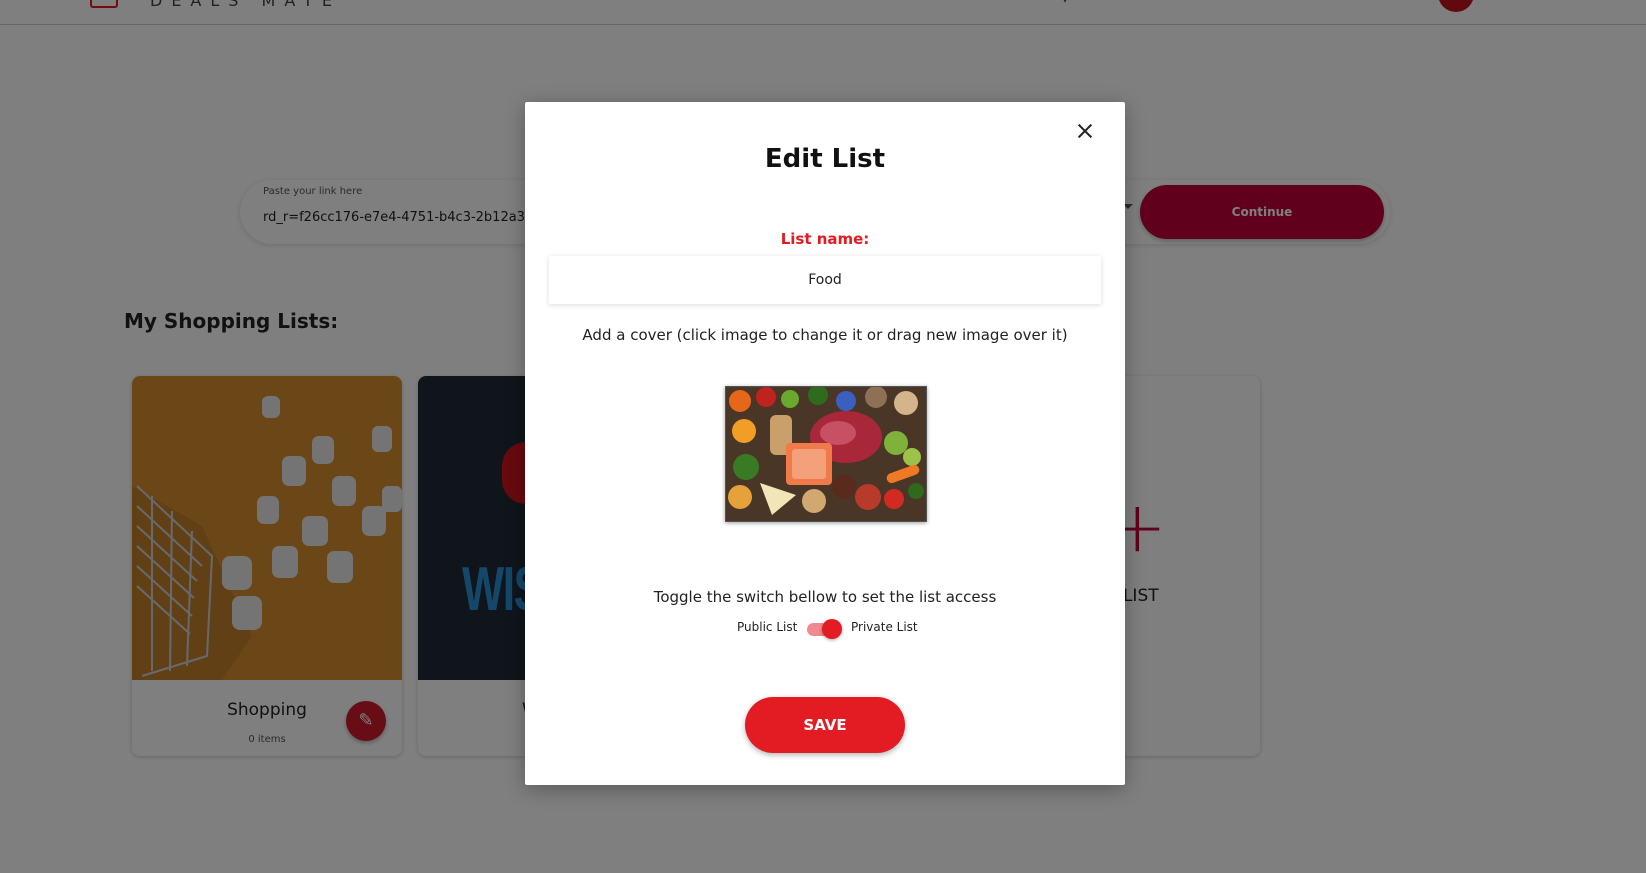 Image resolution: width=1646 pixels, height=873 pixels. I want to click on list-name-input, so click(825, 280).